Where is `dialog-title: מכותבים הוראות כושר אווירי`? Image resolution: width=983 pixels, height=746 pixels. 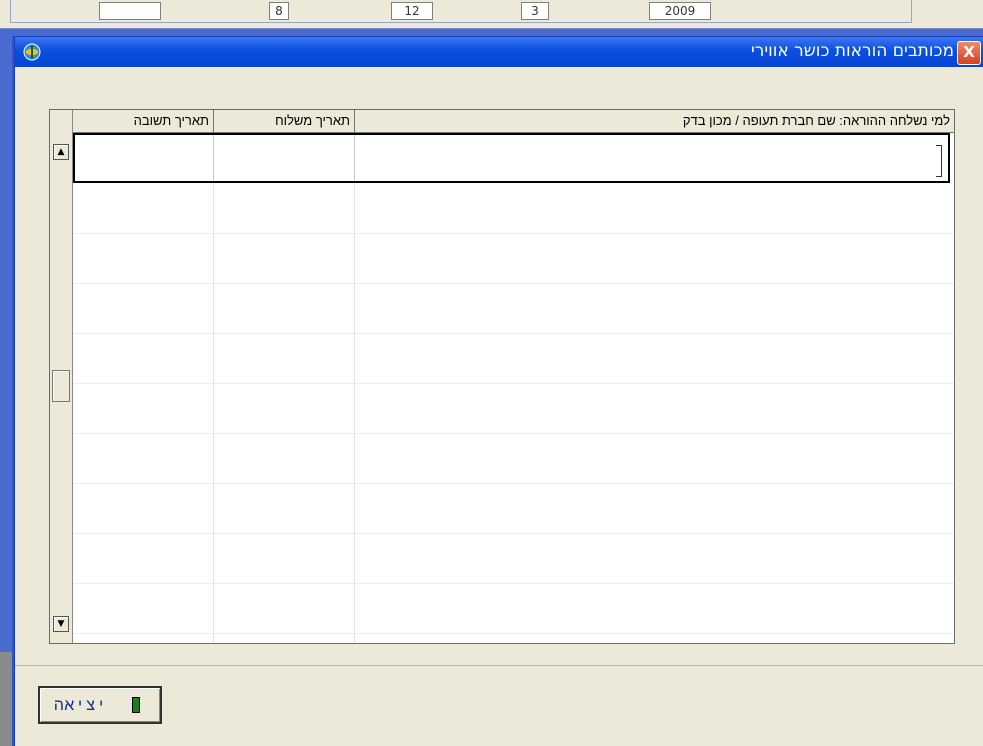
dialog-title: מכותבים הוראות כושר אווירי is located at coordinates (852, 51).